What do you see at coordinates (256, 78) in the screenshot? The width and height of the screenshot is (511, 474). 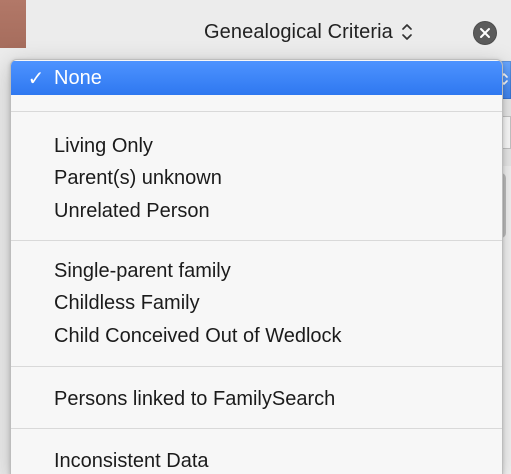 I see `menu-item-none: ✓ None` at bounding box center [256, 78].